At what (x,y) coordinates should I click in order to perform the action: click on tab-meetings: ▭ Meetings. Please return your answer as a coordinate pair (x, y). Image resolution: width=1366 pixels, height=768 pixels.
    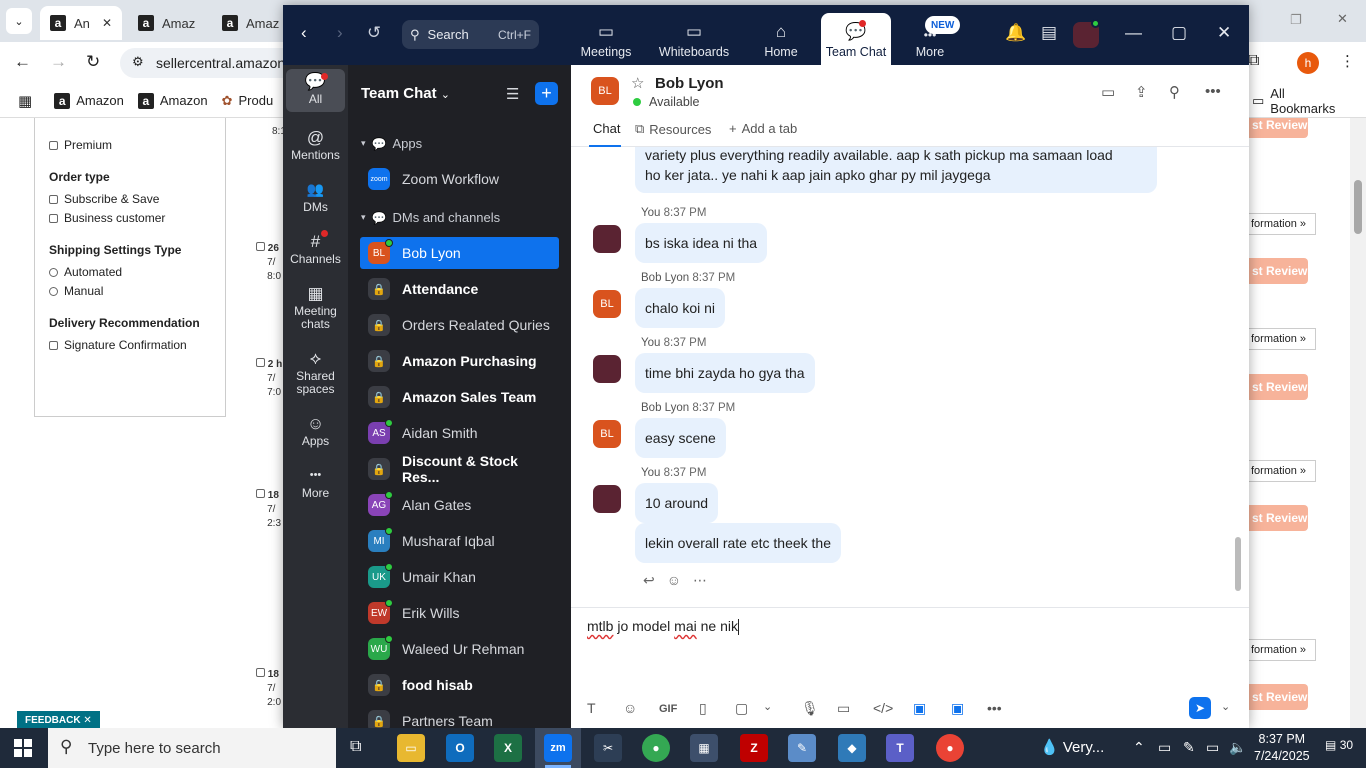
    Looking at the image, I should click on (606, 39).